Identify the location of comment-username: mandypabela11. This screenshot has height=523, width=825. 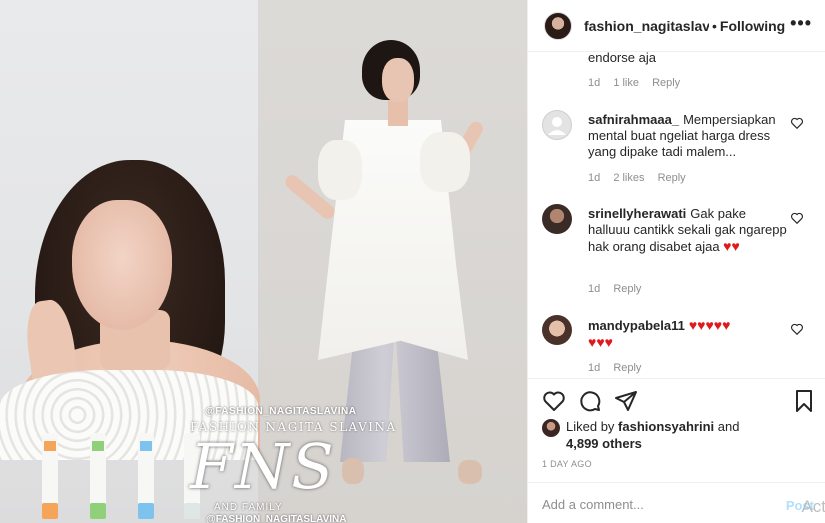
(636, 325).